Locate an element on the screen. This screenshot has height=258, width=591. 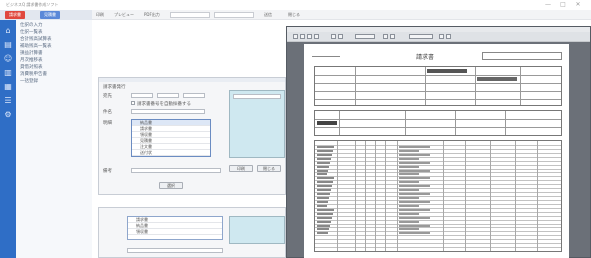
side-combo is located at coordinates (257, 96).